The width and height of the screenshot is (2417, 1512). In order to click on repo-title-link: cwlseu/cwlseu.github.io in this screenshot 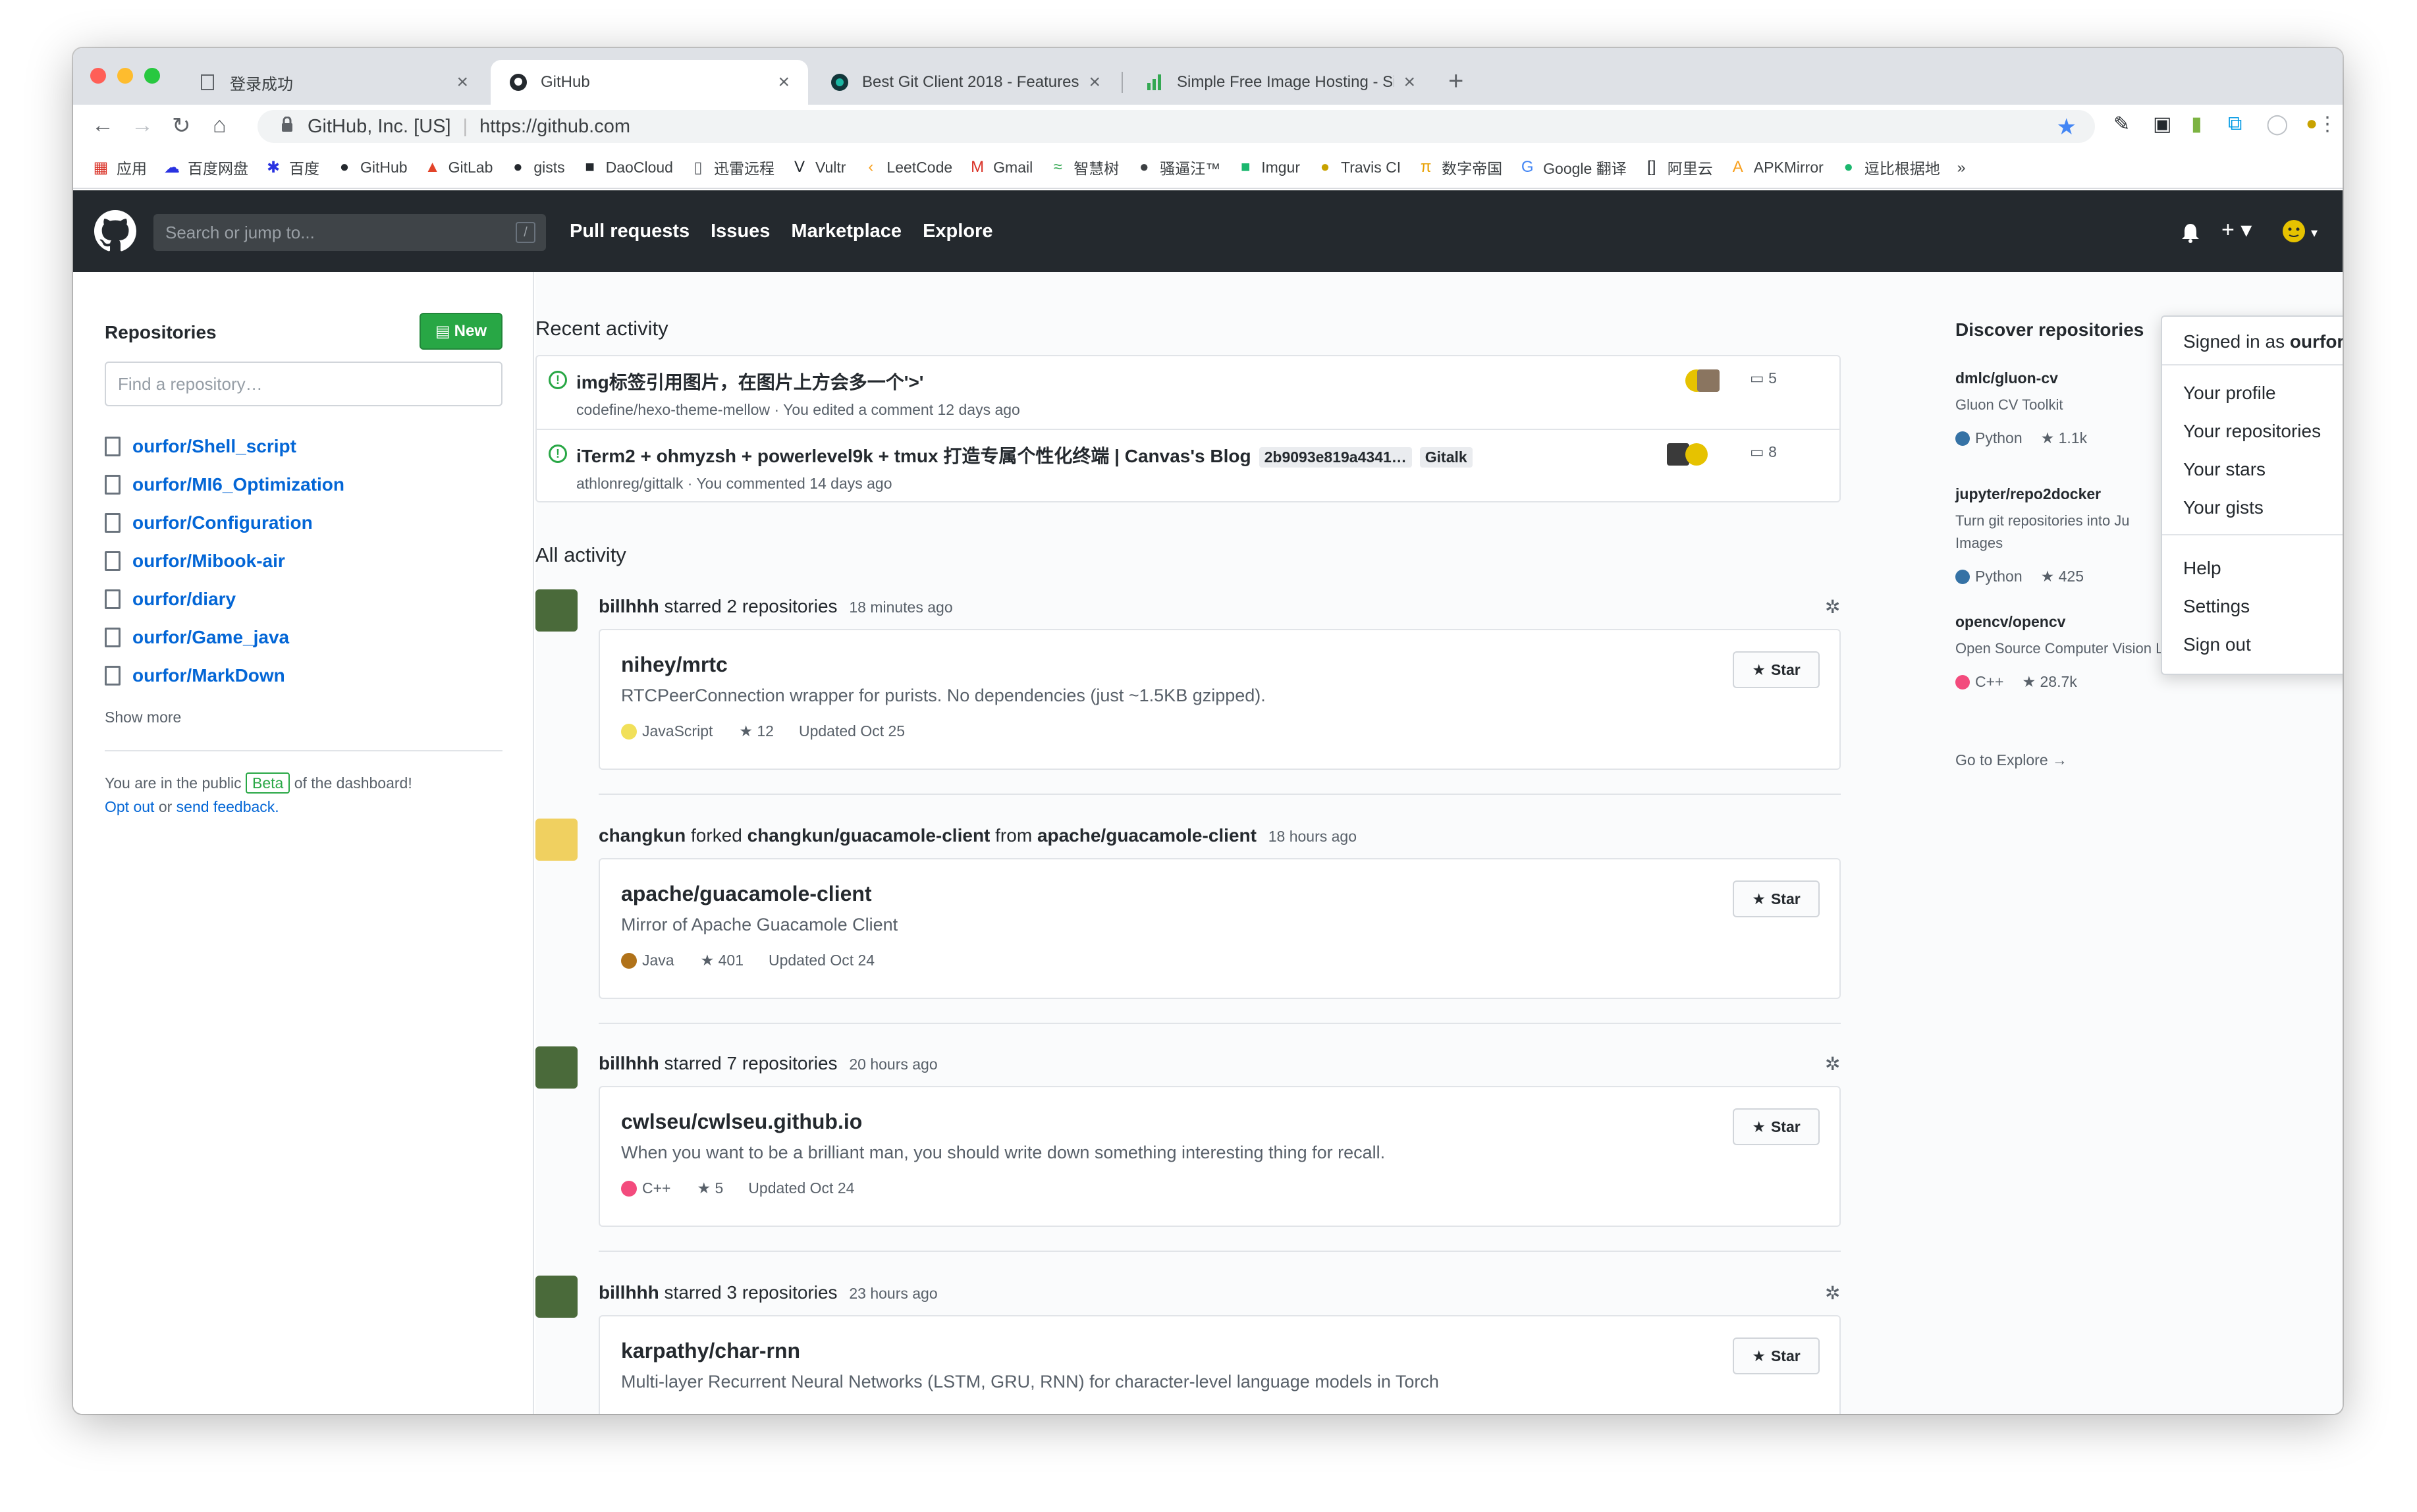, I will do `click(742, 1122)`.